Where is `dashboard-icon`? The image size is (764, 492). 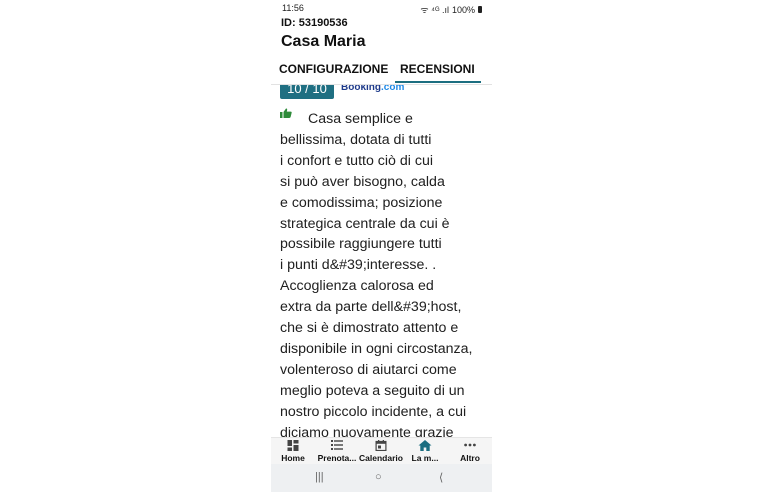
dashboard-icon is located at coordinates (293, 445).